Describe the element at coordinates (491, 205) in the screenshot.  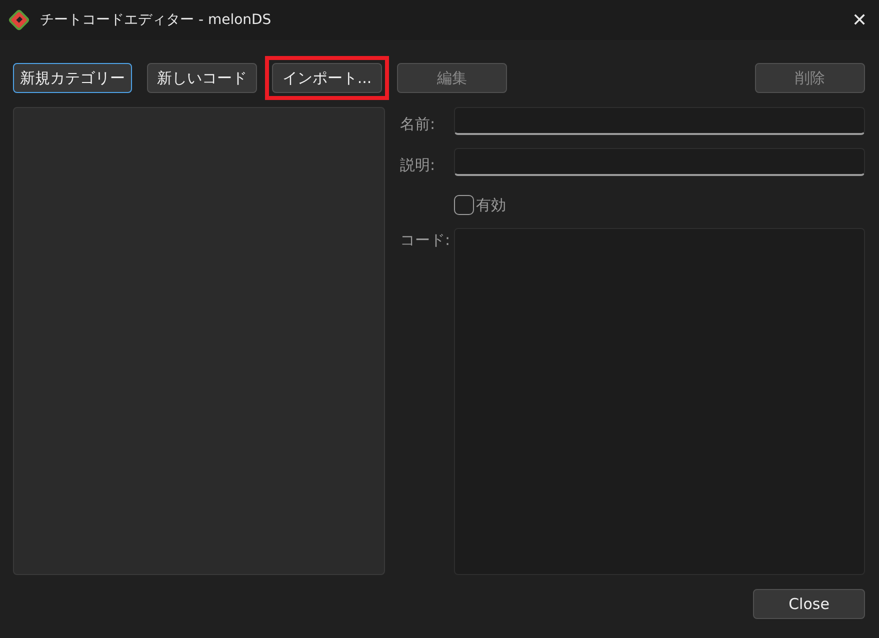
I see `checkbox-label: 有効` at that location.